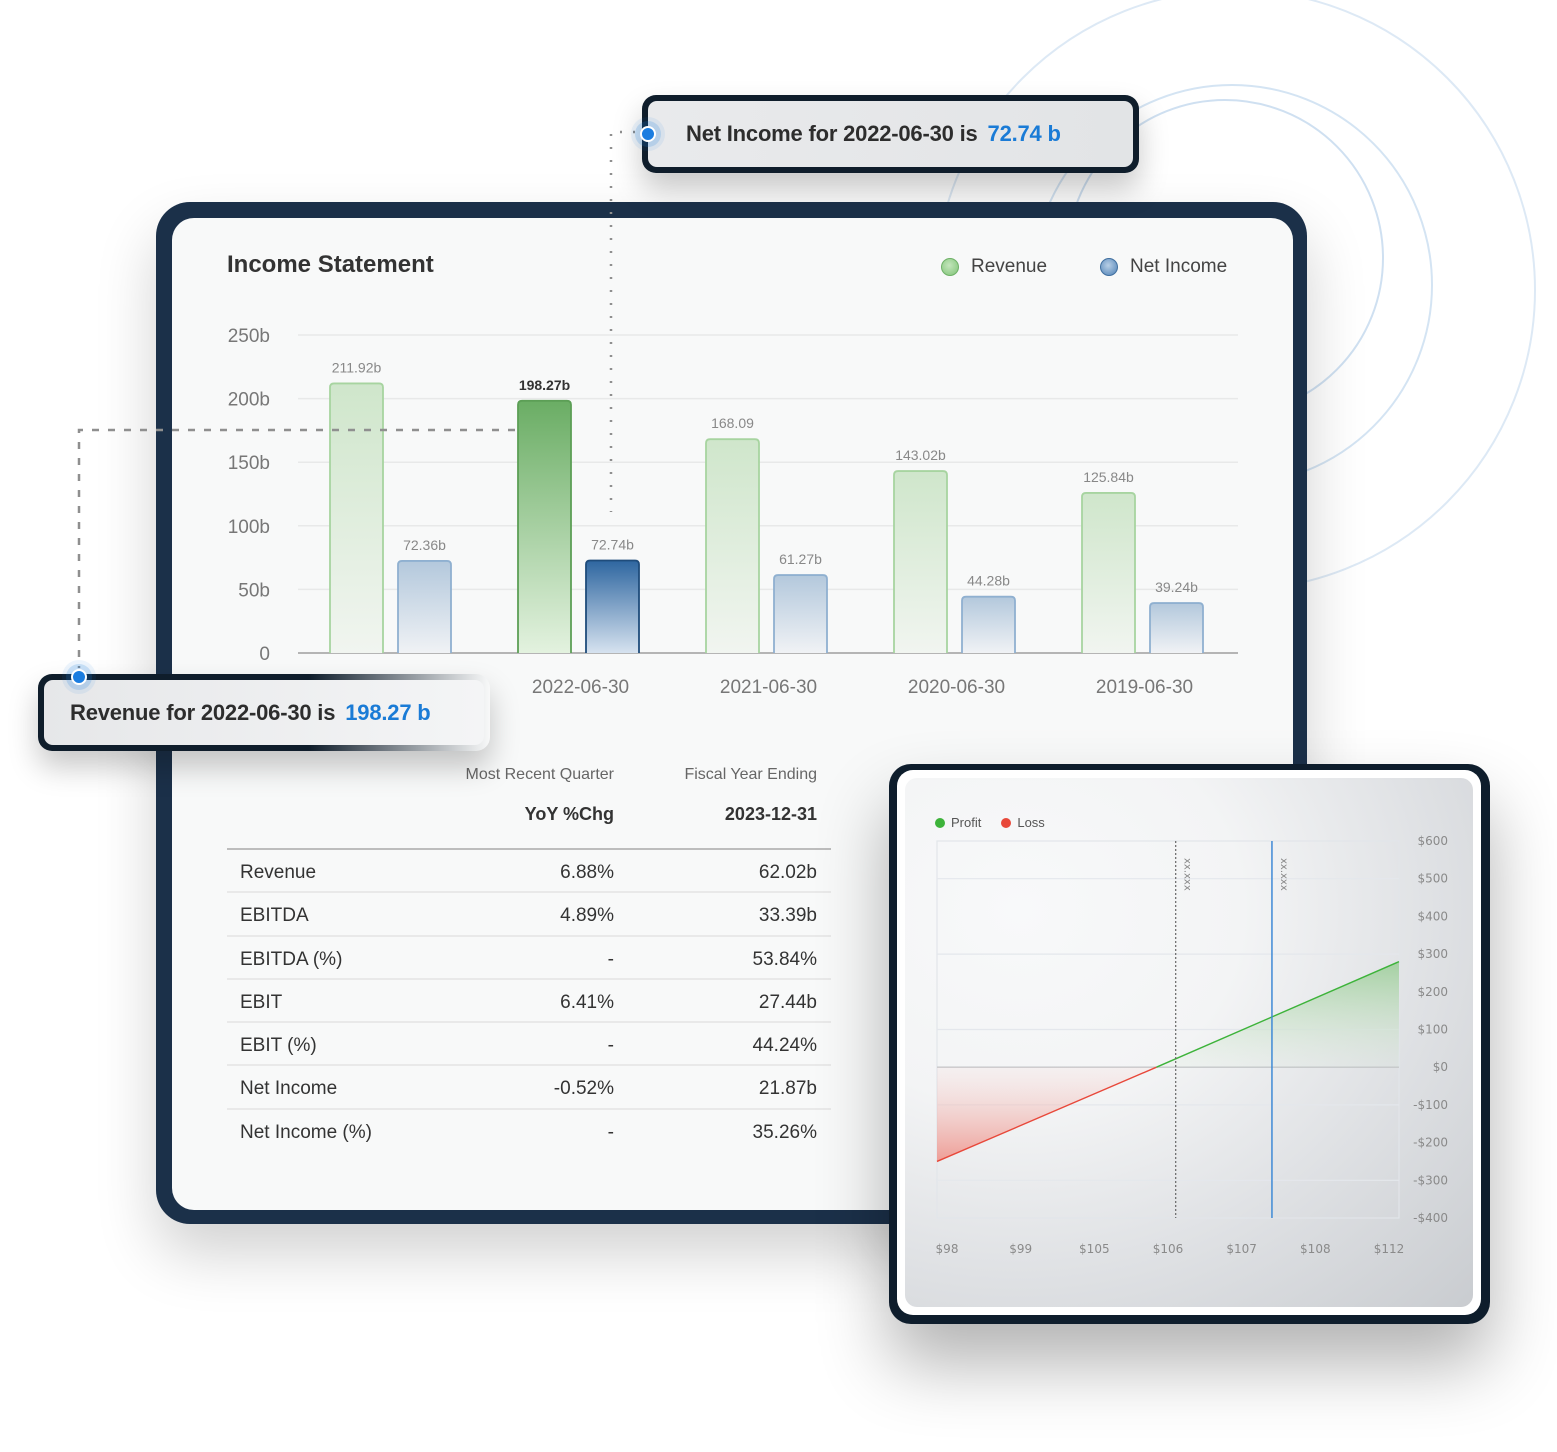  I want to click on row-label: Revenue, so click(278, 872).